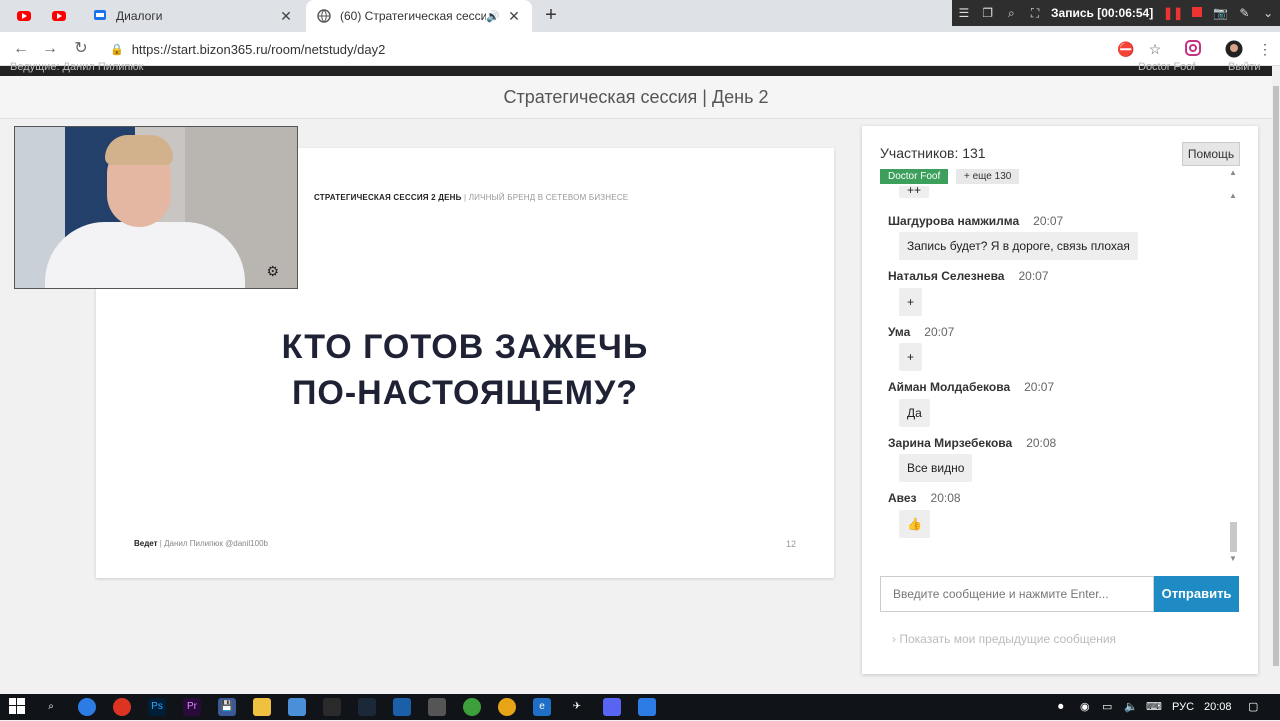 The width and height of the screenshot is (1280, 721). I want to click on discord-icon, so click(612, 707).